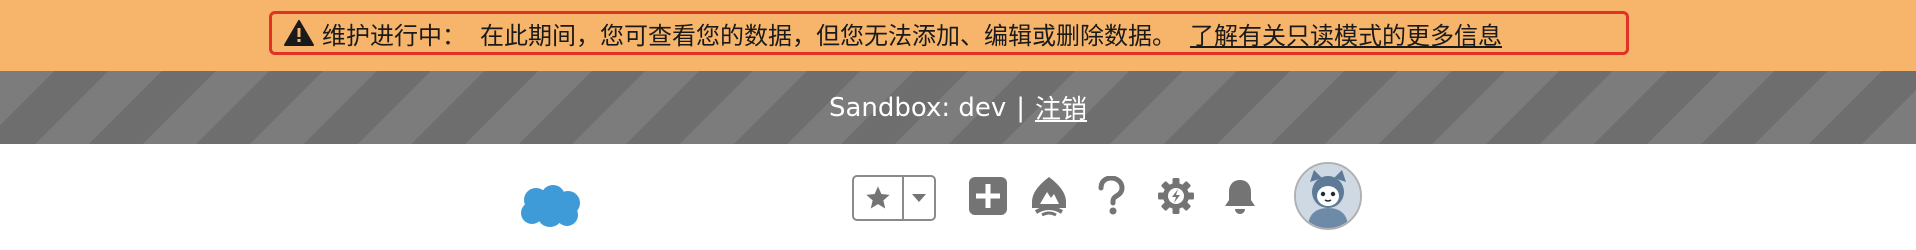  Describe the element at coordinates (394, 35) in the screenshot. I see `maintenance-title: 维护进行中：` at that location.